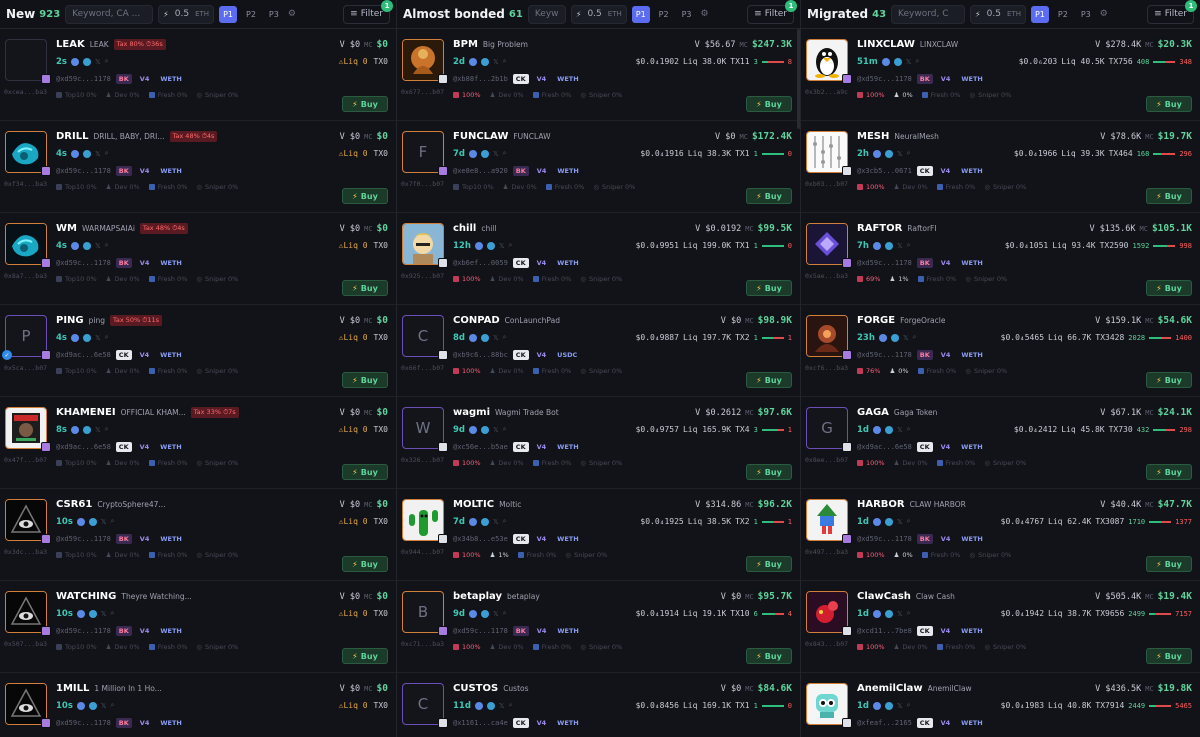  Describe the element at coordinates (422, 552) in the screenshot. I see `contract-address: 0x944...b07` at that location.